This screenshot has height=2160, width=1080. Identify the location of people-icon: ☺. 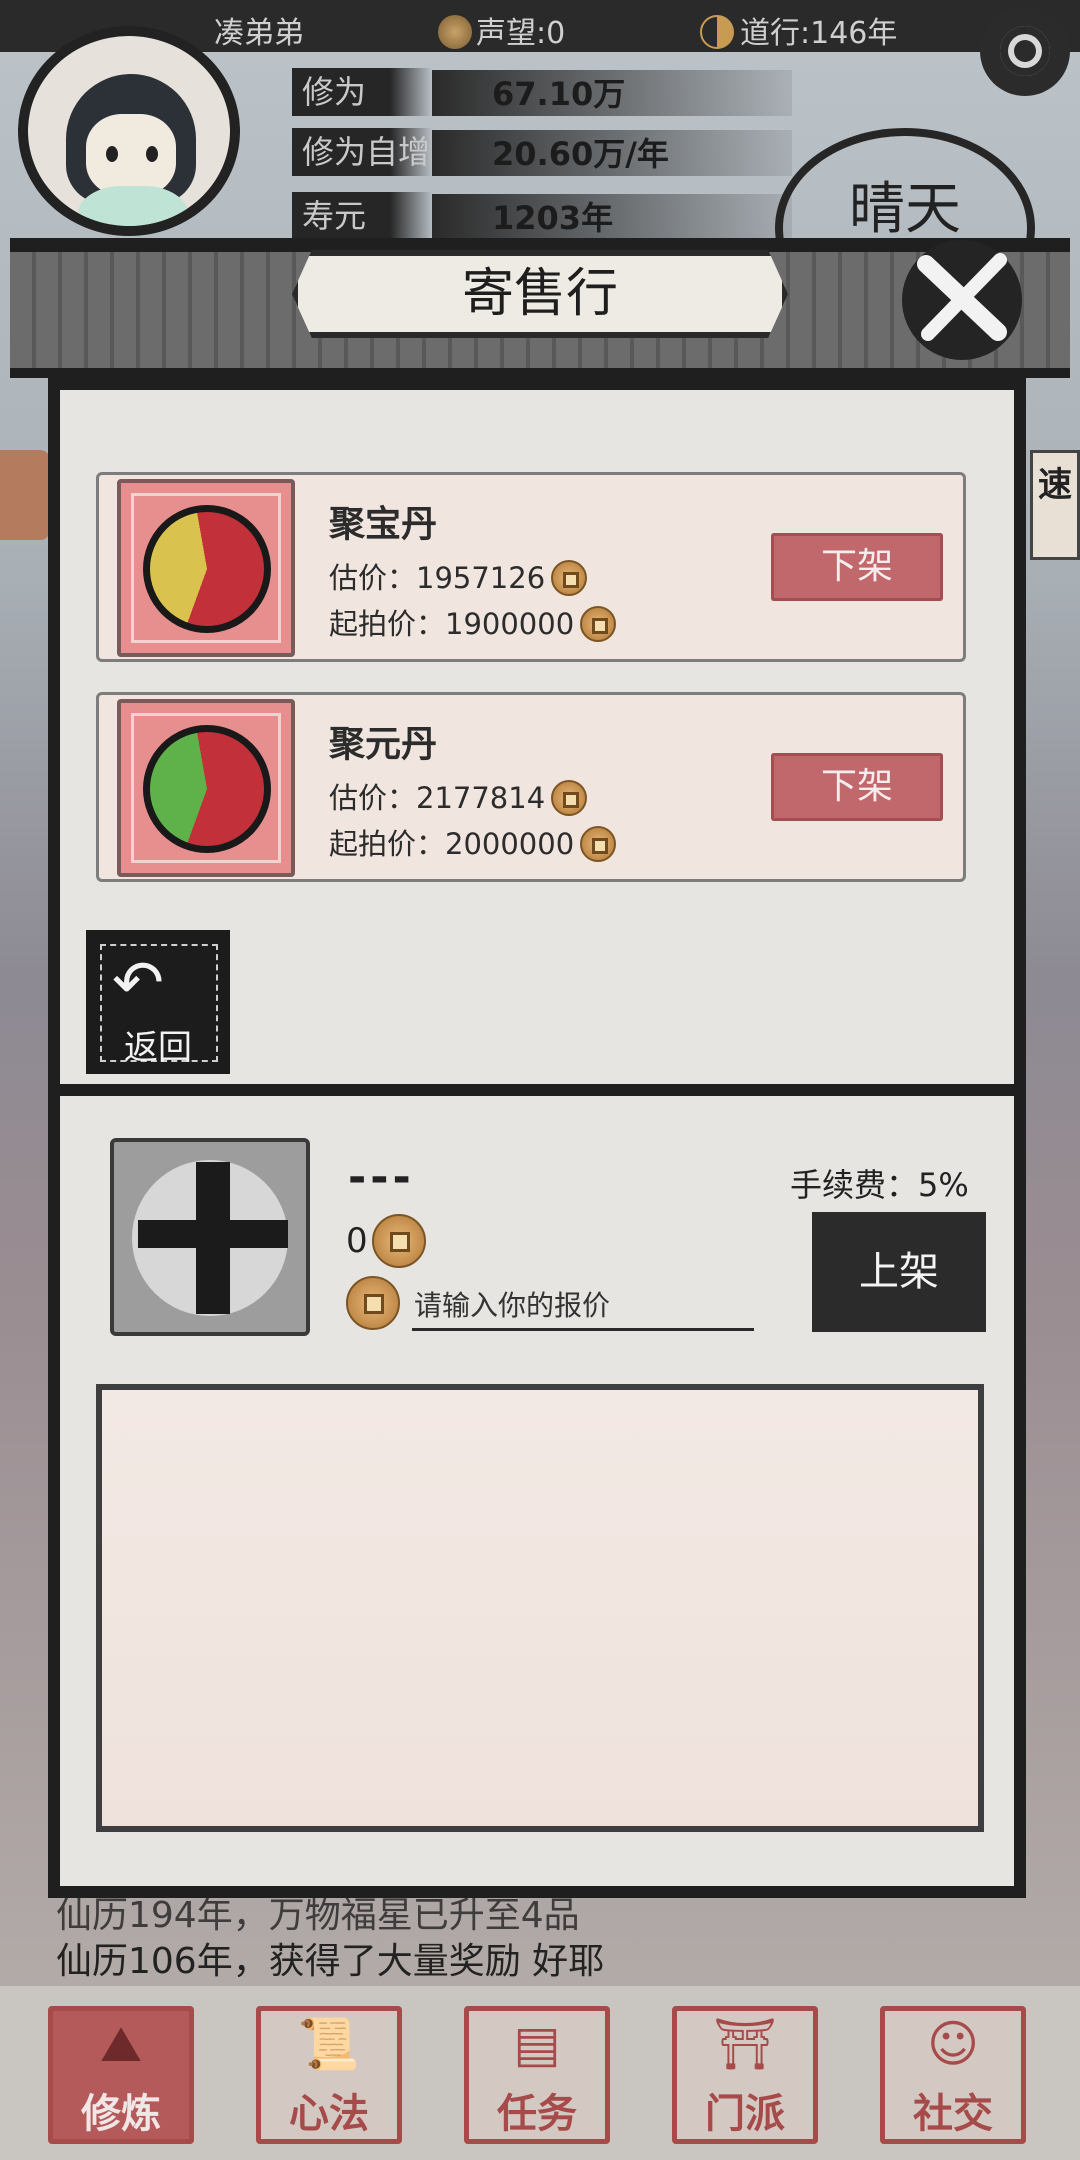
(953, 2044).